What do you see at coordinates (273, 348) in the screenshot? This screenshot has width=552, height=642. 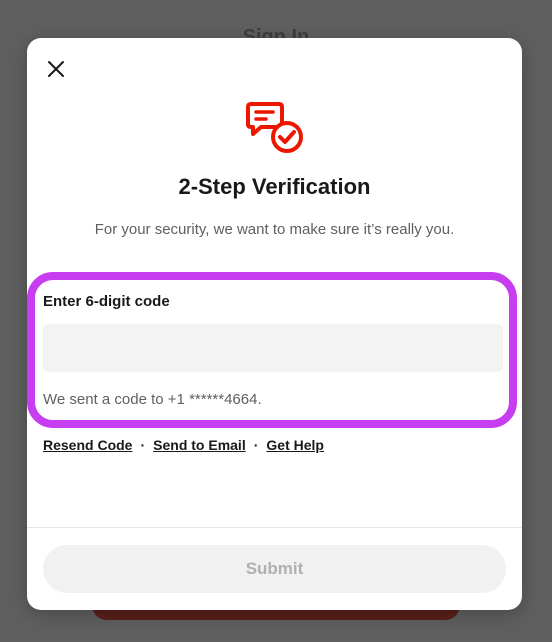 I see `code-input` at bounding box center [273, 348].